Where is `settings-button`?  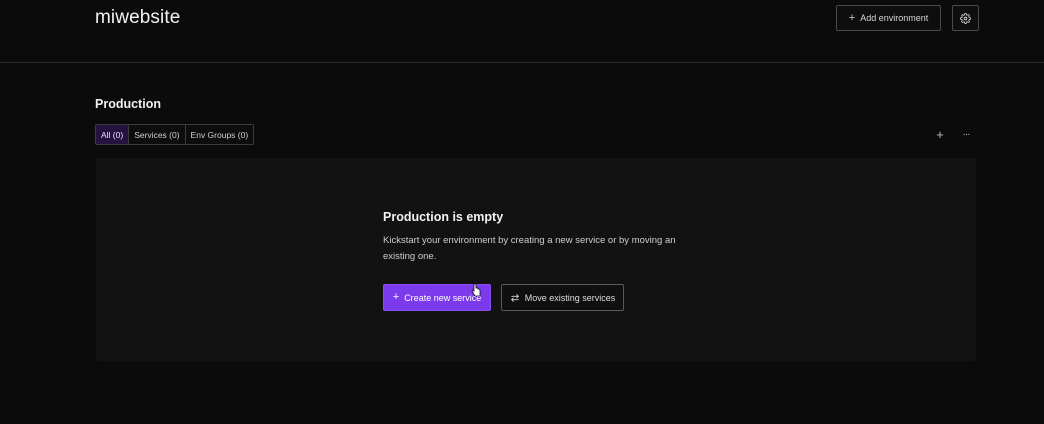 settings-button is located at coordinates (965, 18).